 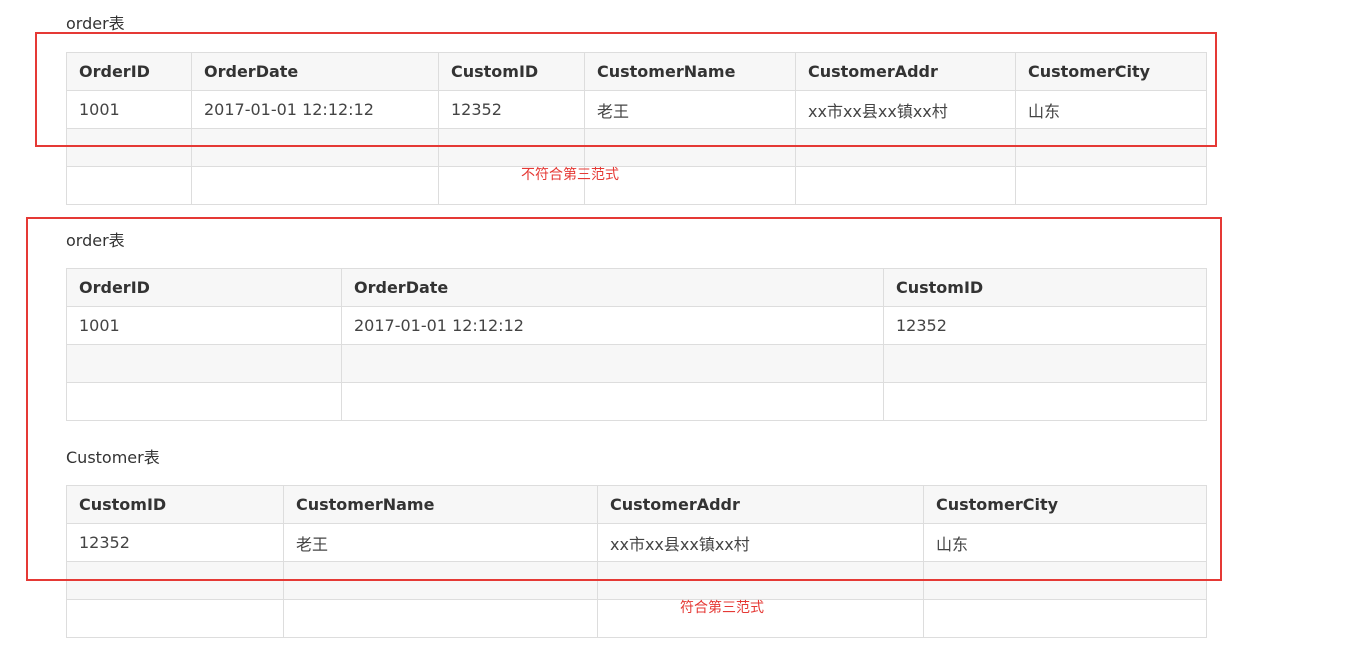 I want to click on order-table-caption: order表, so click(x=95, y=23).